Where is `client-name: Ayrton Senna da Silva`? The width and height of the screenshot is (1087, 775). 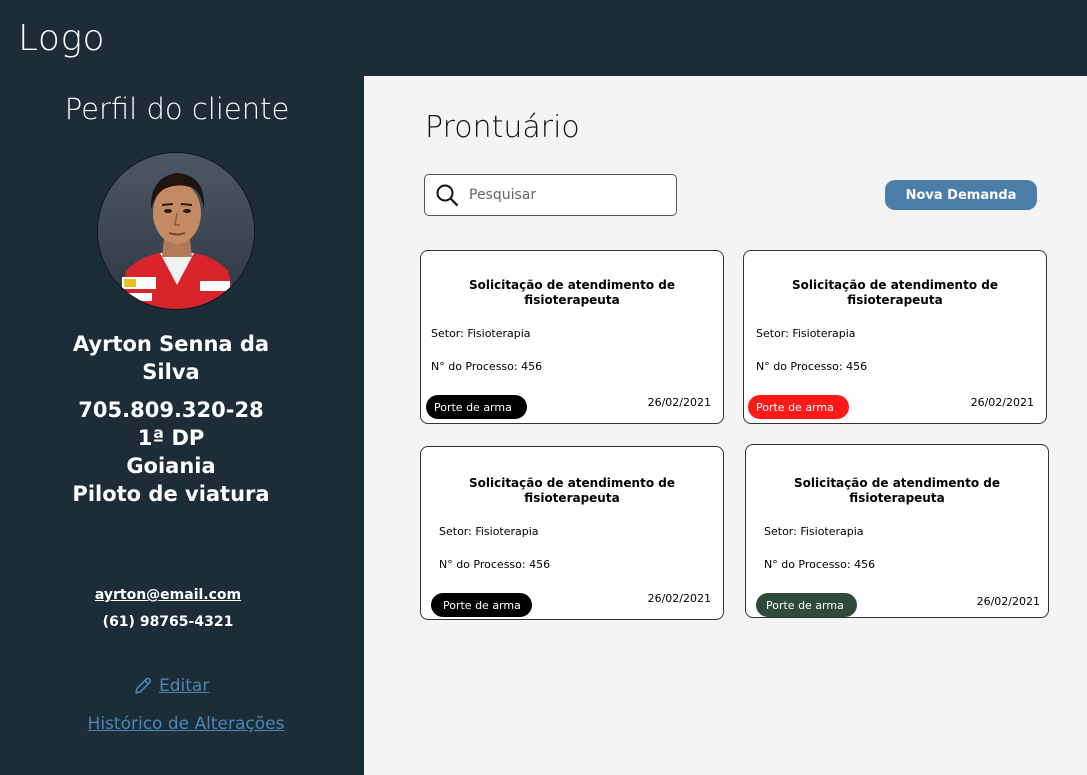 client-name: Ayrton Senna da Silva is located at coordinates (171, 358).